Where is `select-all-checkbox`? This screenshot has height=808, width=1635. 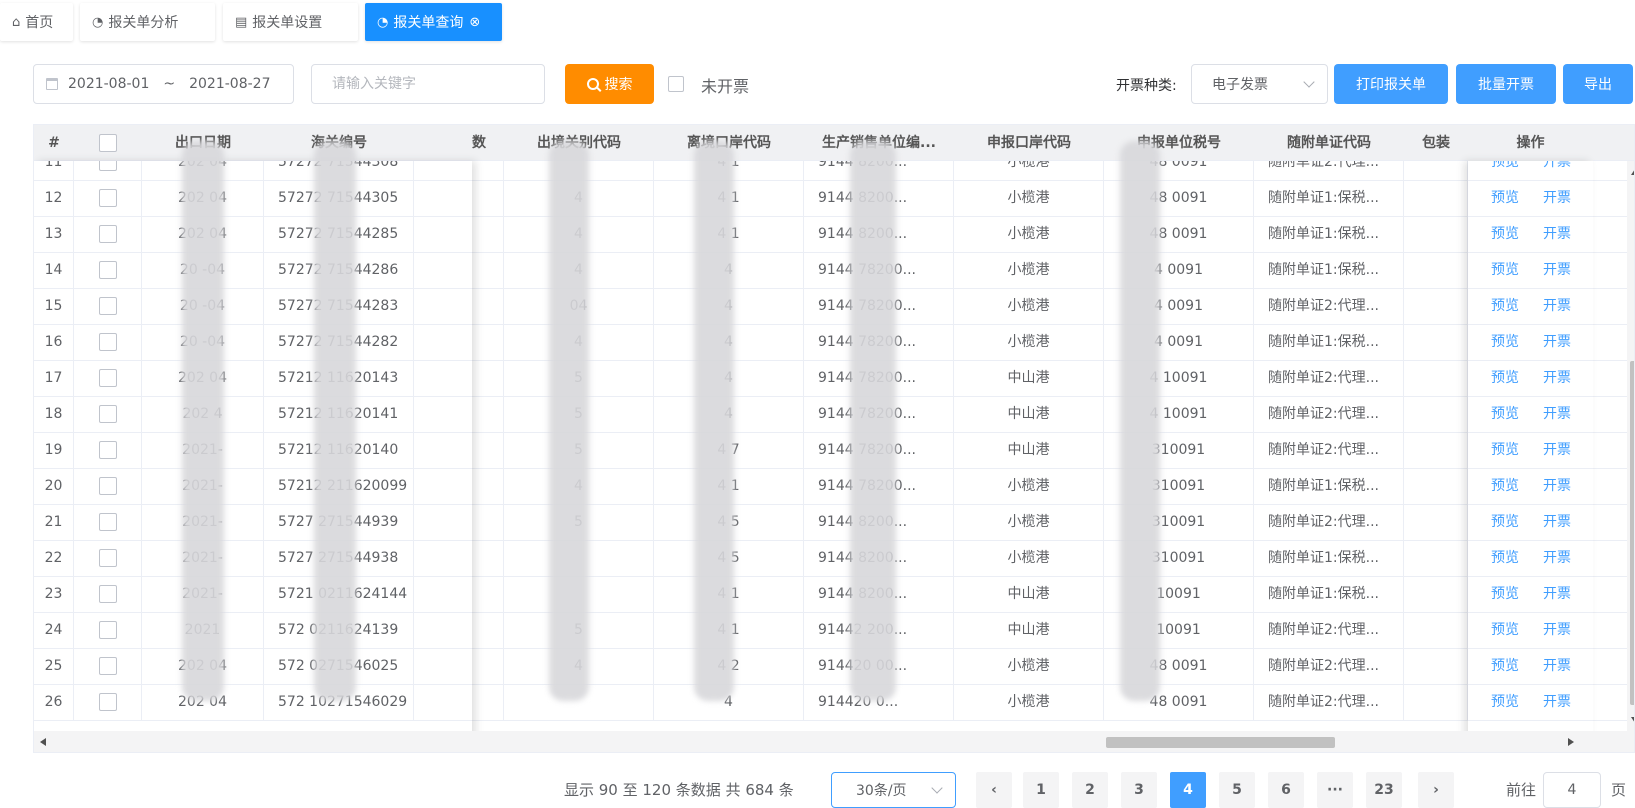 select-all-checkbox is located at coordinates (108, 143).